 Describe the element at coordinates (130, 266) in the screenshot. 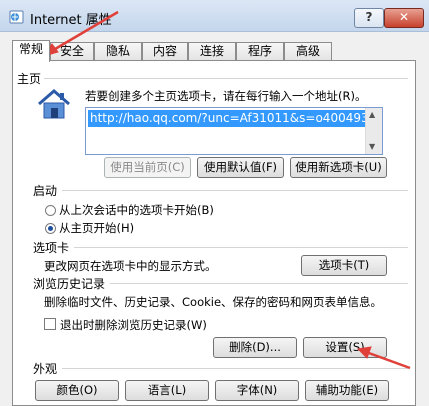

I see `tabs-section-text: 更改网页在选项卡中的显示方式。` at that location.